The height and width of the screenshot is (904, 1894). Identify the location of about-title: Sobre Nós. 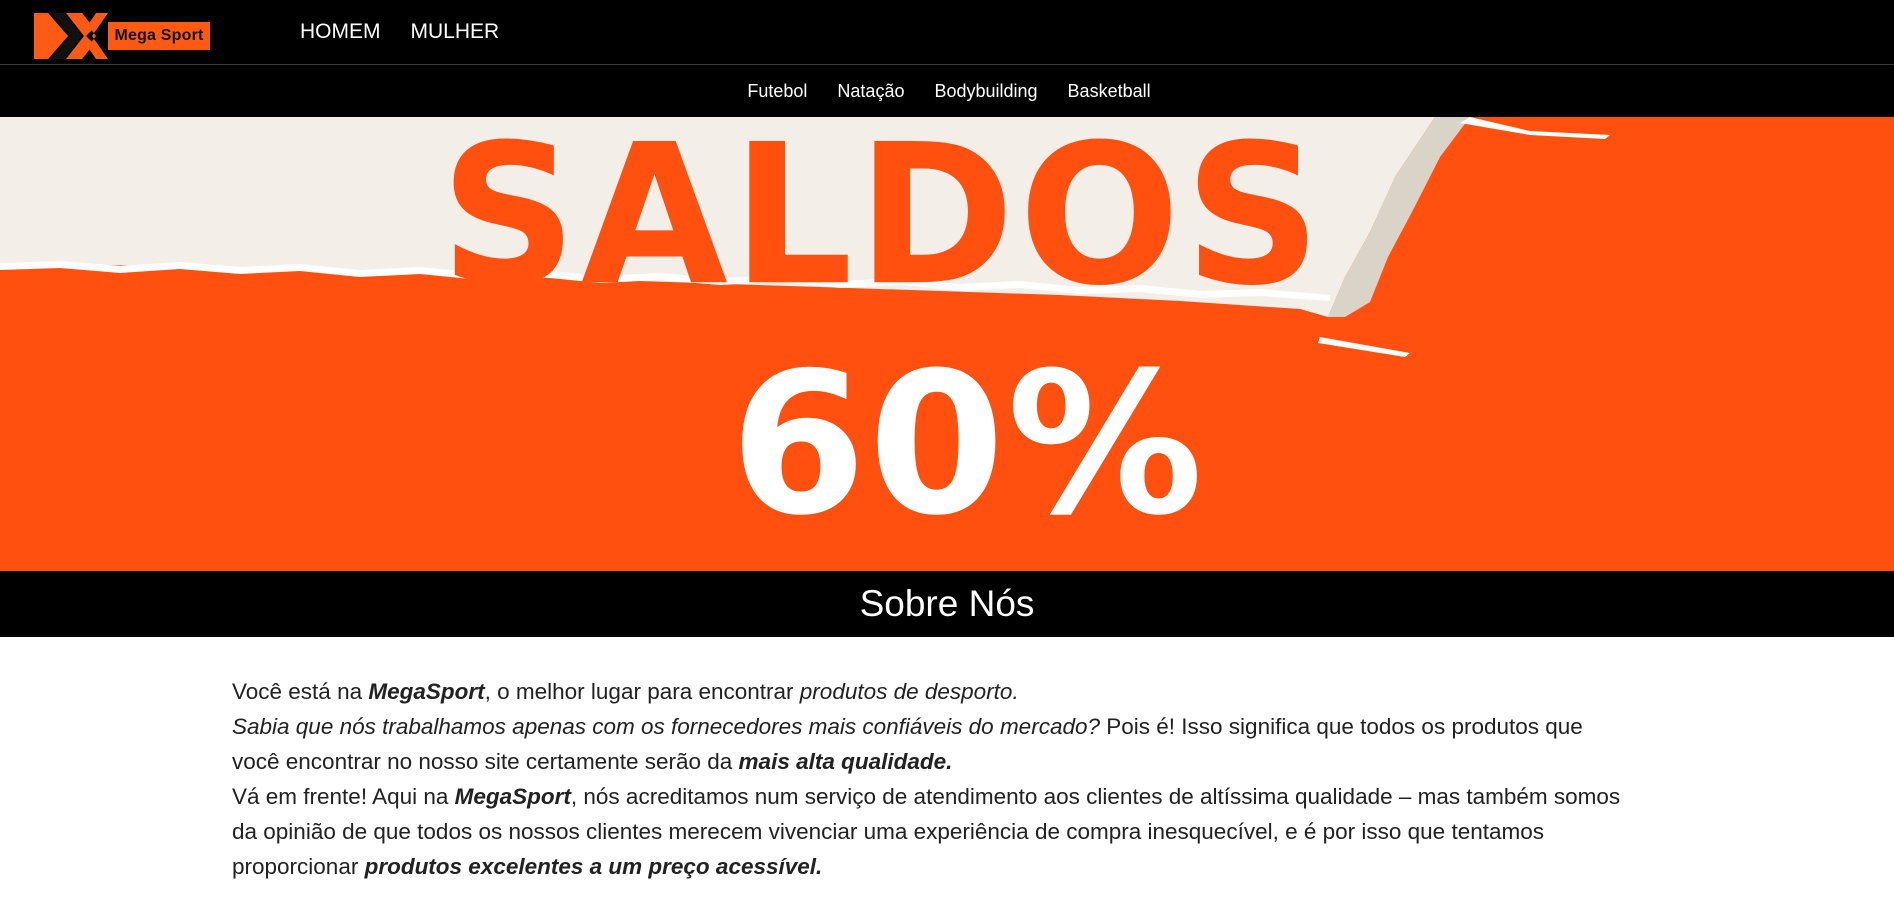
(947, 603).